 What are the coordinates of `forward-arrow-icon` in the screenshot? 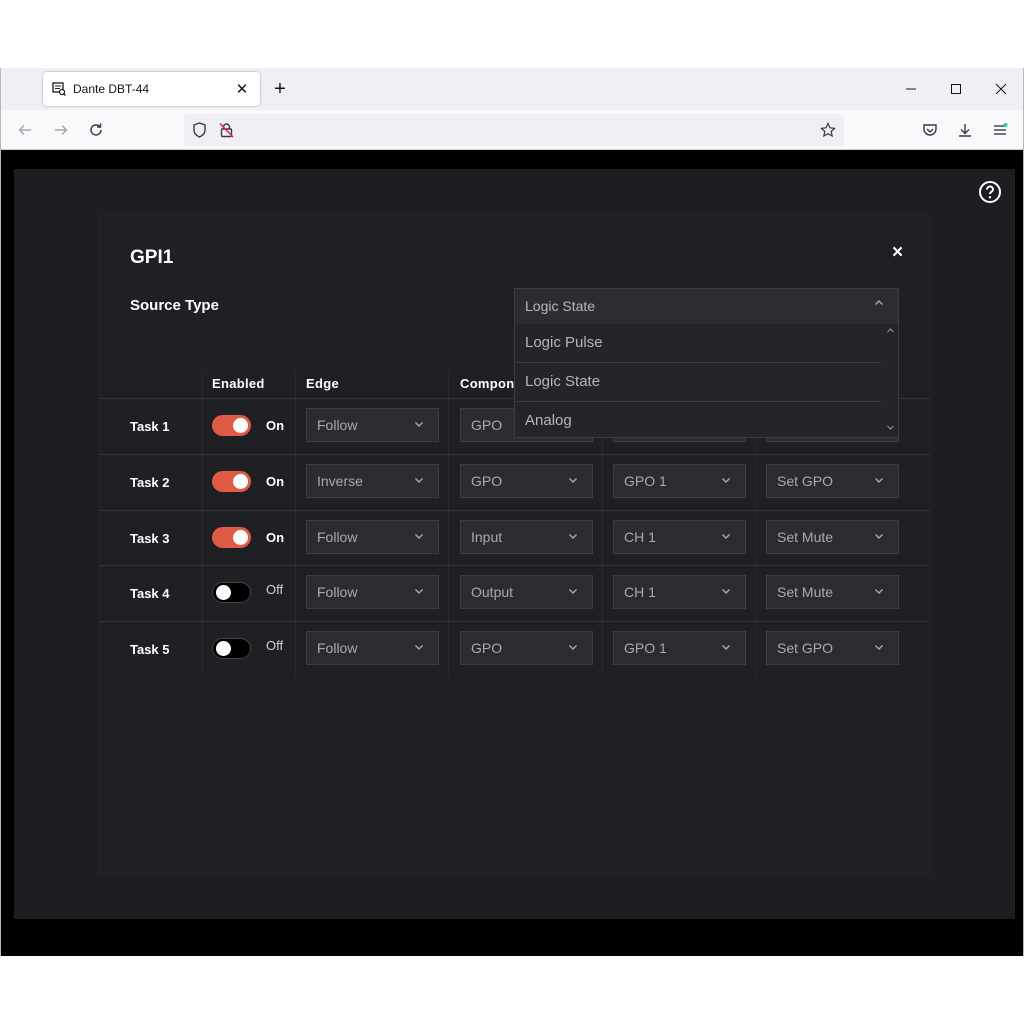 It's located at (61, 130).